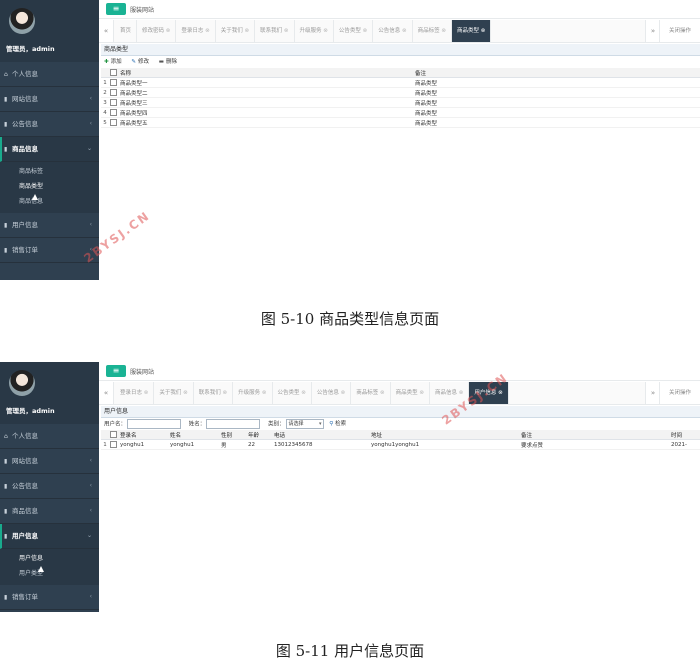  What do you see at coordinates (113, 62) in the screenshot?
I see `add-button: ✚ 添加` at bounding box center [113, 62].